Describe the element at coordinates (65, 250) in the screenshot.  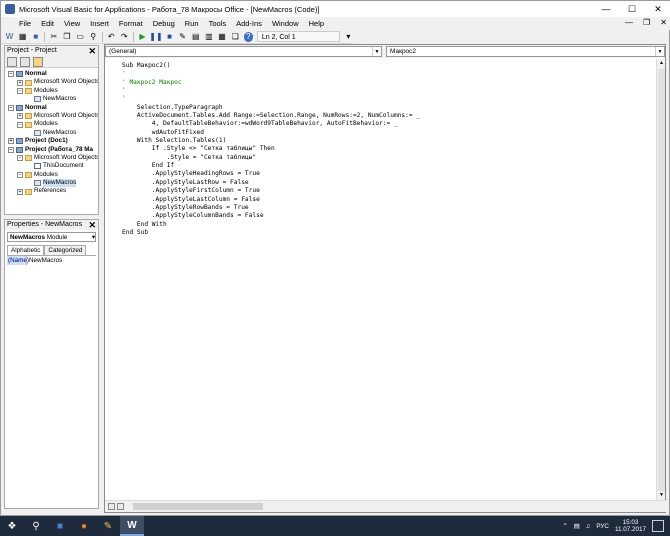
I see `tab-categorized: Categorized` at that location.